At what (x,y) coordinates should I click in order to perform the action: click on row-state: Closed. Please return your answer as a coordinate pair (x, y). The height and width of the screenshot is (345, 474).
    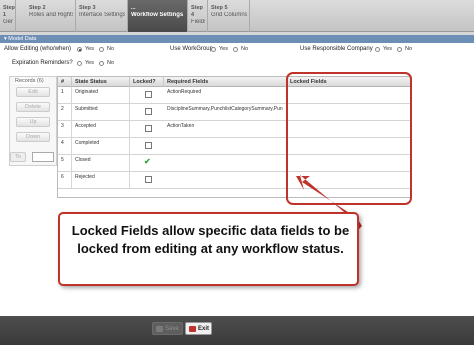
    Looking at the image, I should click on (101, 163).